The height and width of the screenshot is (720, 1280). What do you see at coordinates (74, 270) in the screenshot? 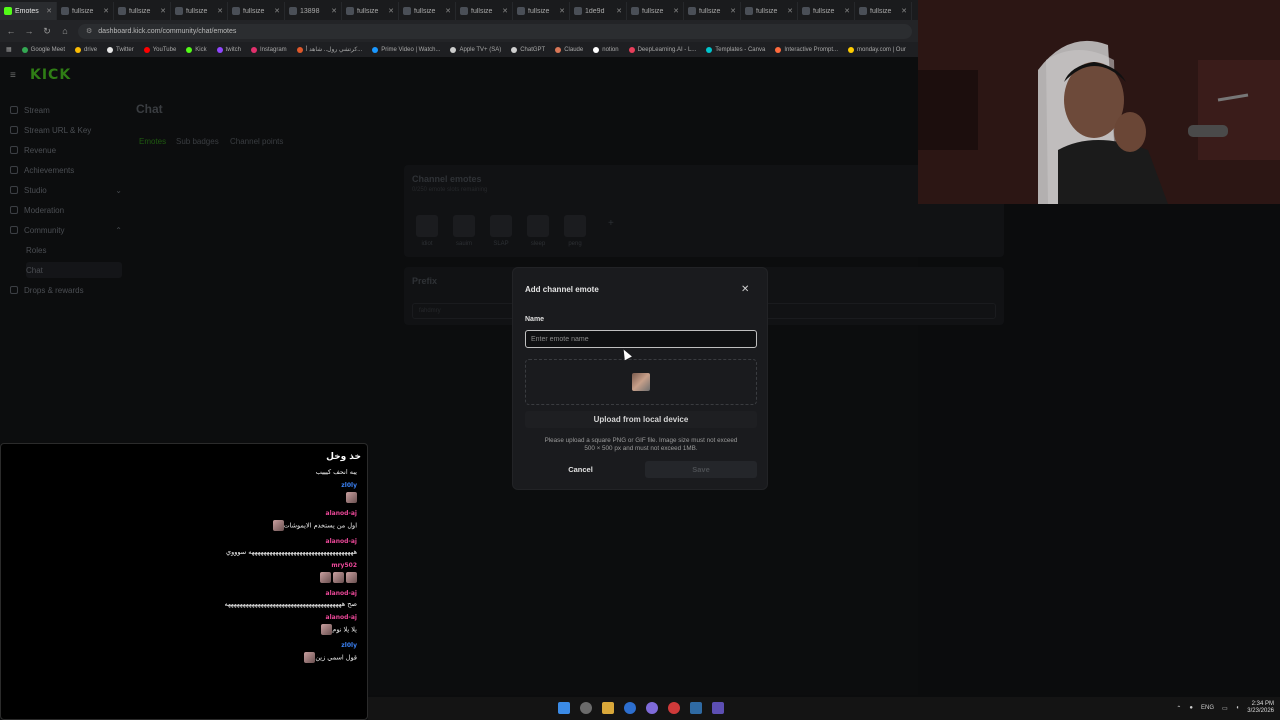
I see `sidebar-item-chat: Chat` at bounding box center [74, 270].